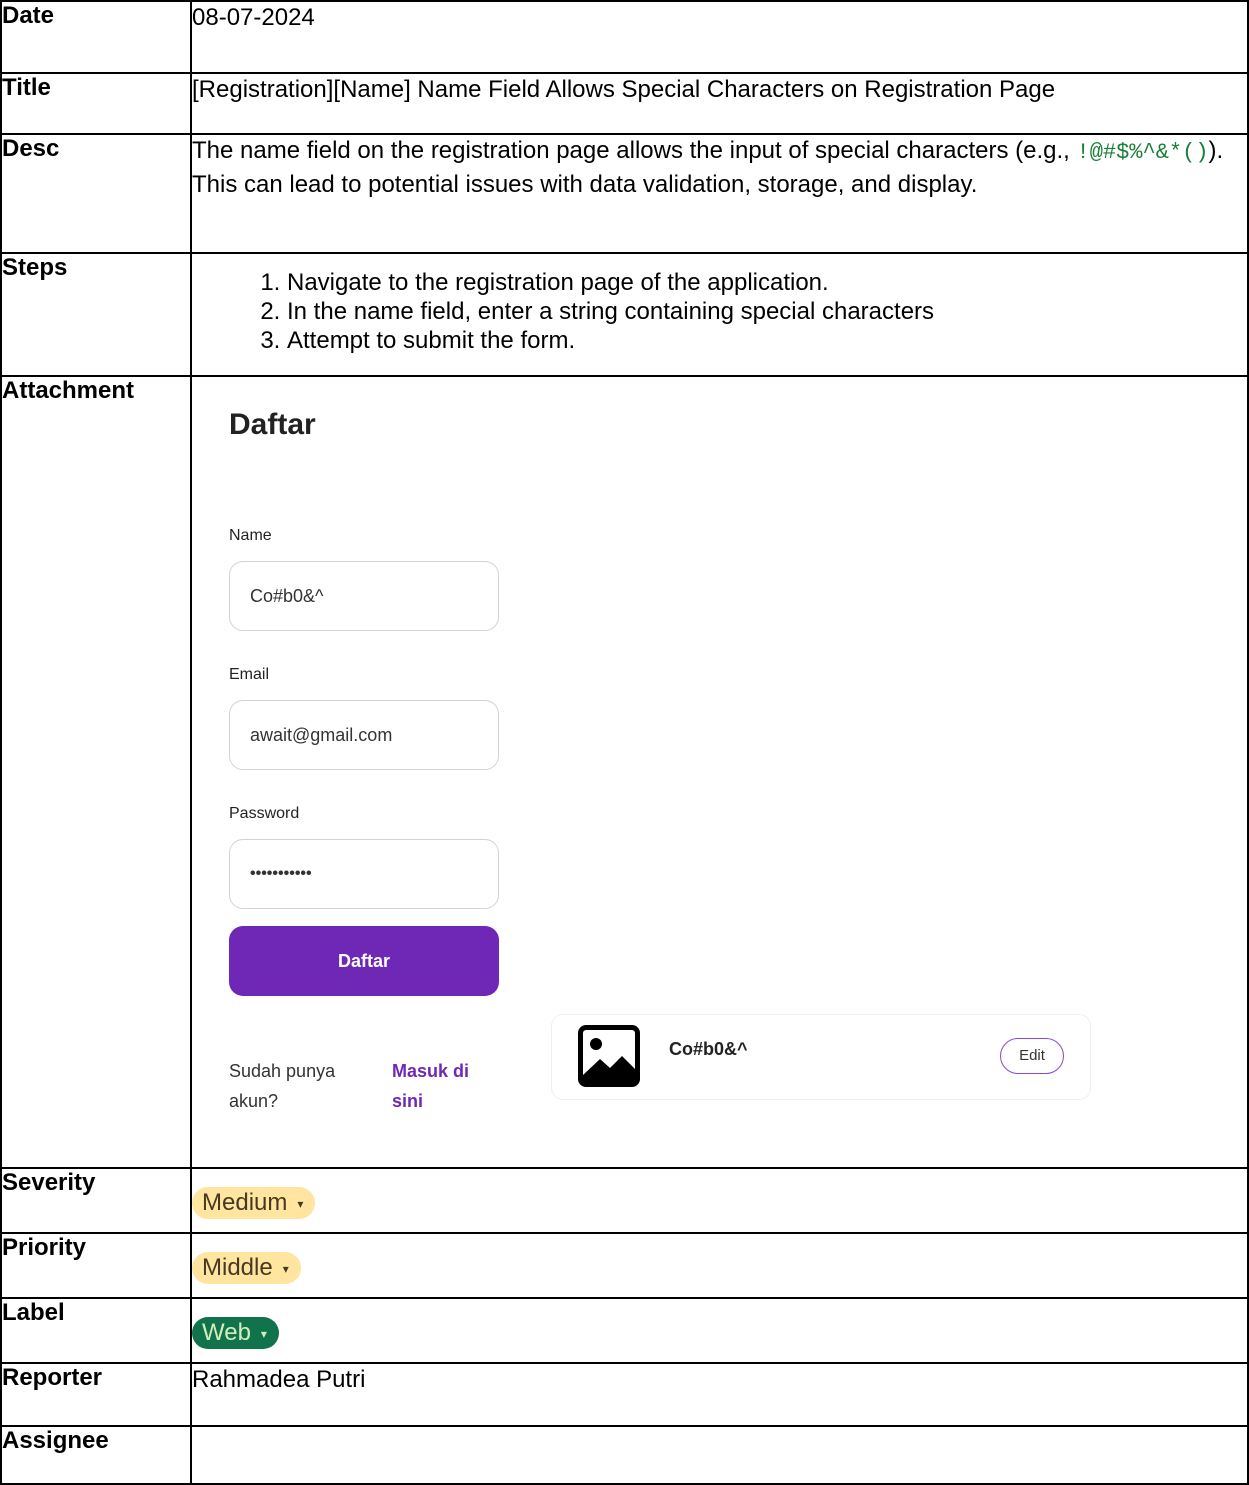 The width and height of the screenshot is (1249, 1485). I want to click on severity-chip: Medium ▾, so click(254, 1203).